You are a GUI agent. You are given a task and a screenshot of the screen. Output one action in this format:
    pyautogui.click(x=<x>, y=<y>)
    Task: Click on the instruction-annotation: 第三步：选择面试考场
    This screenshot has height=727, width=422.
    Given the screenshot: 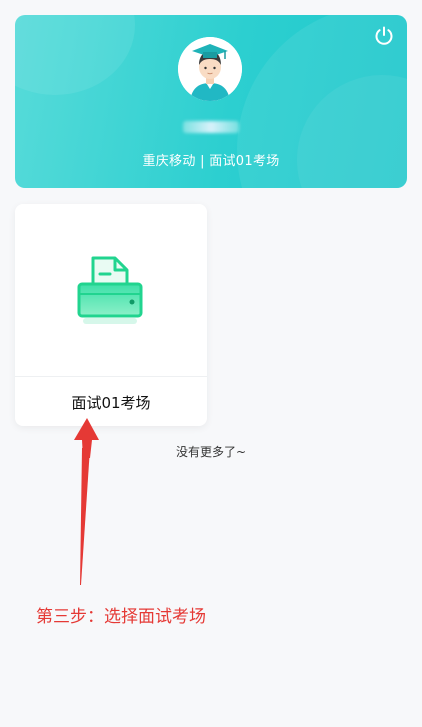 What is the action you would take?
    pyautogui.click(x=121, y=617)
    